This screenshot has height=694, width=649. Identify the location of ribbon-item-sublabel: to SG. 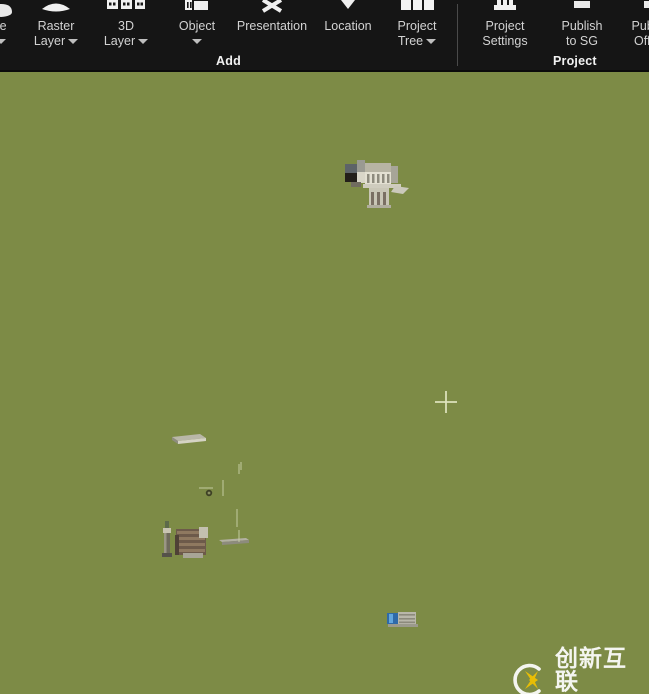
(582, 41).